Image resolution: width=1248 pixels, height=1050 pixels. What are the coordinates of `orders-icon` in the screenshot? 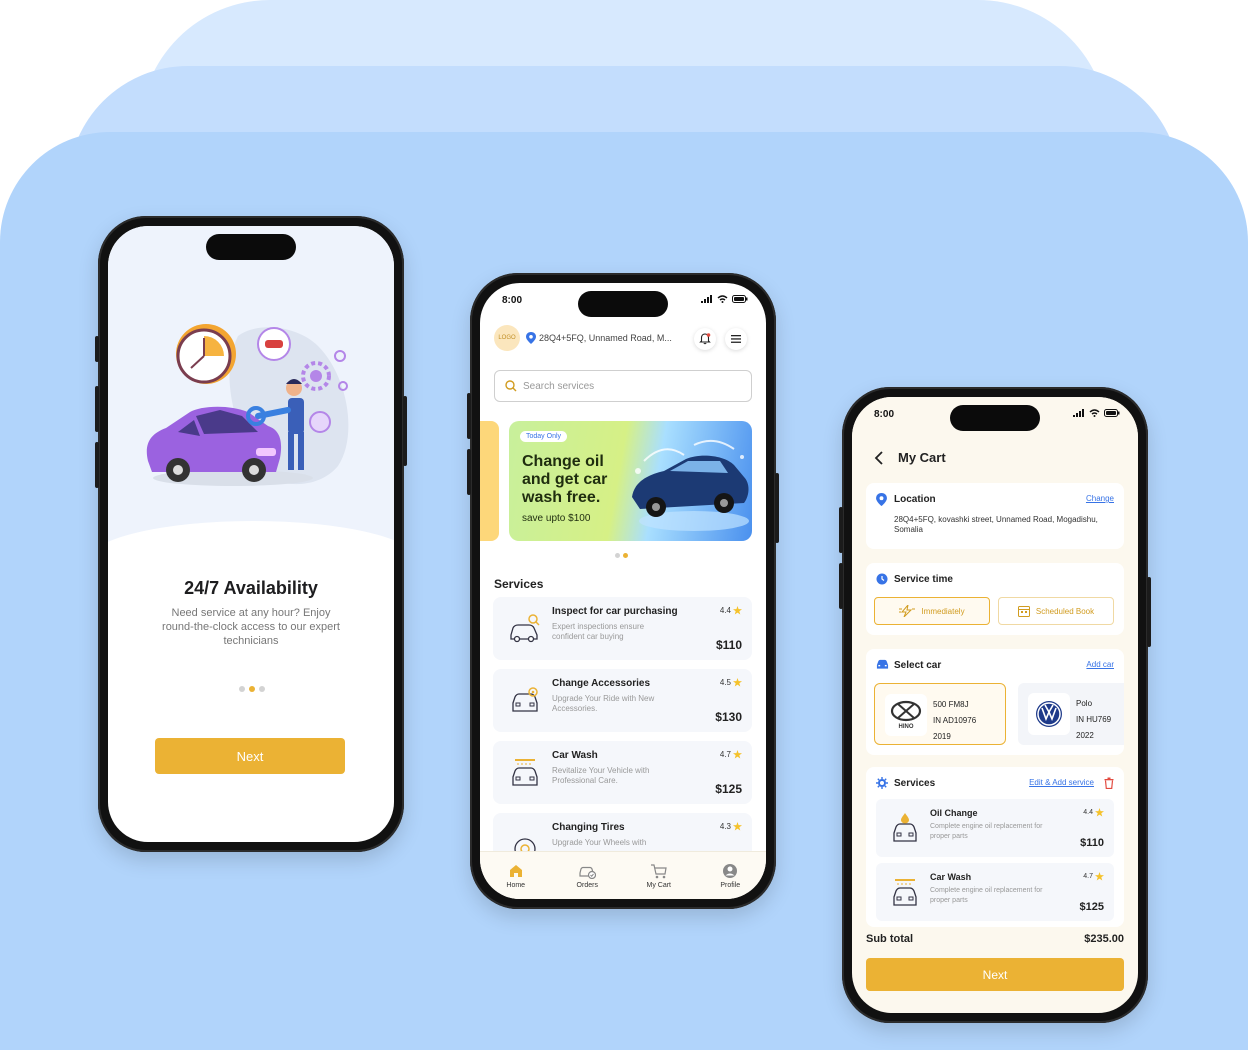 It's located at (588, 872).